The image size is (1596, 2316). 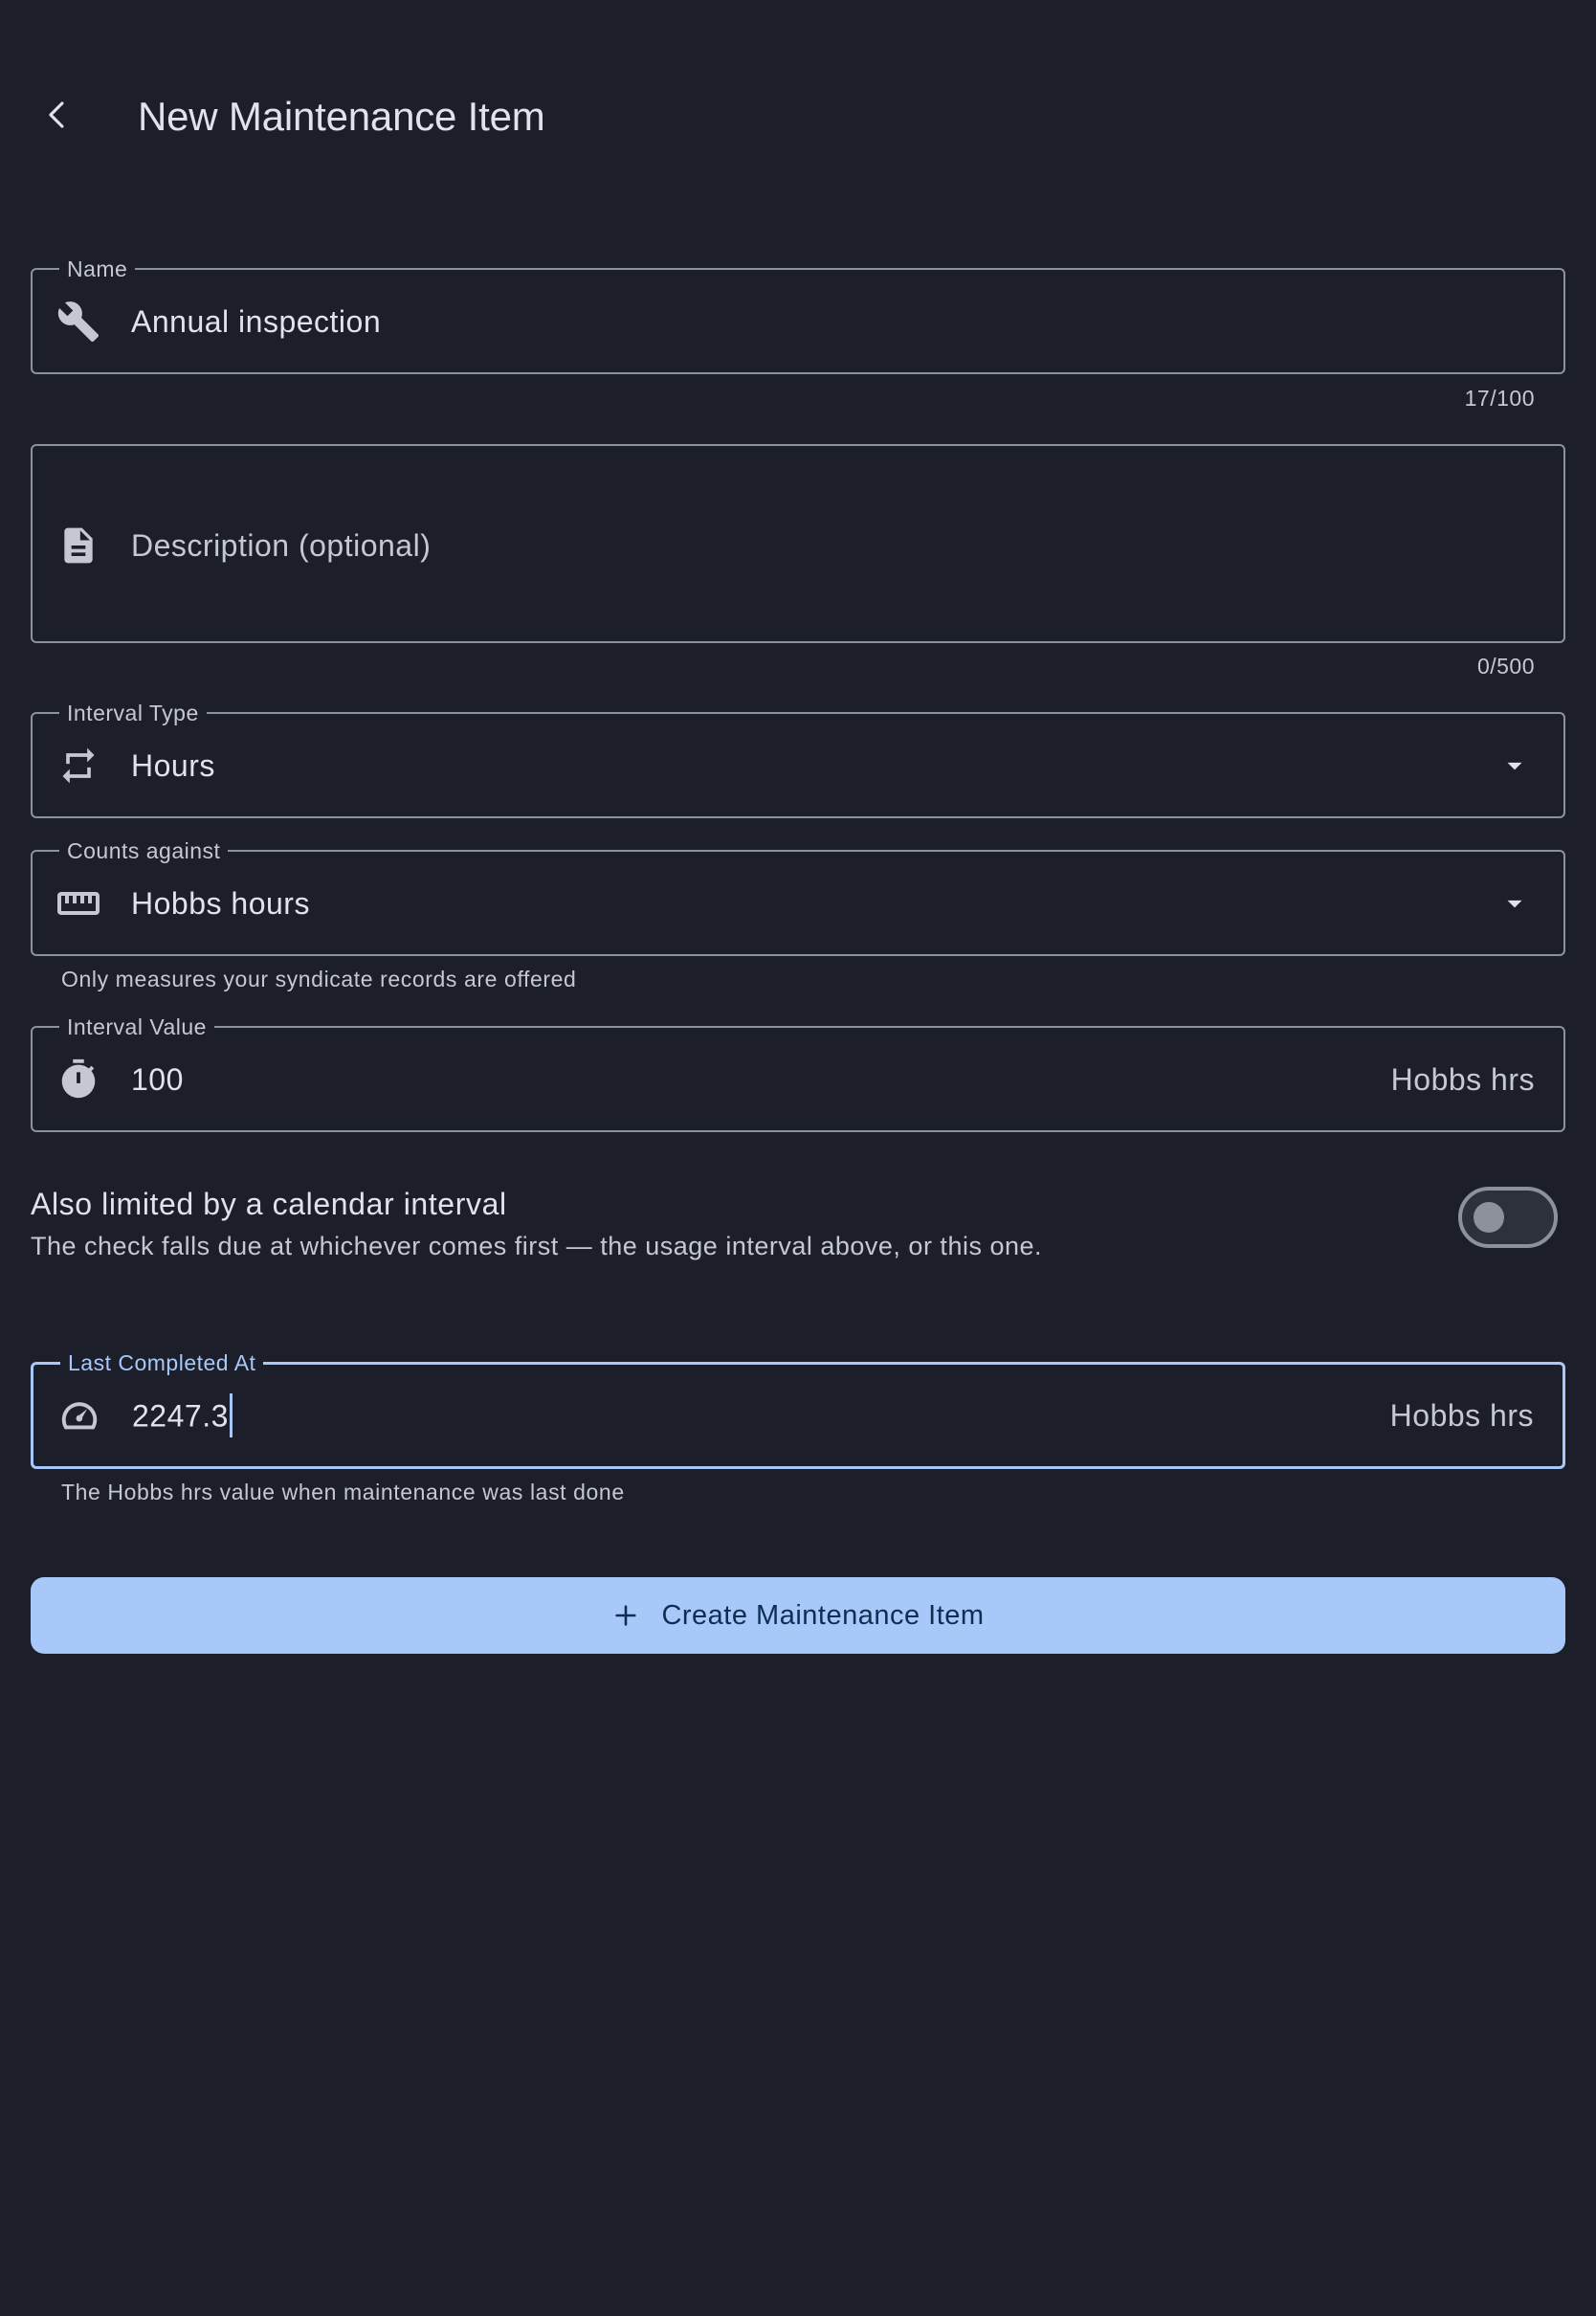 What do you see at coordinates (80, 1415) in the screenshot?
I see `speedometer-icon` at bounding box center [80, 1415].